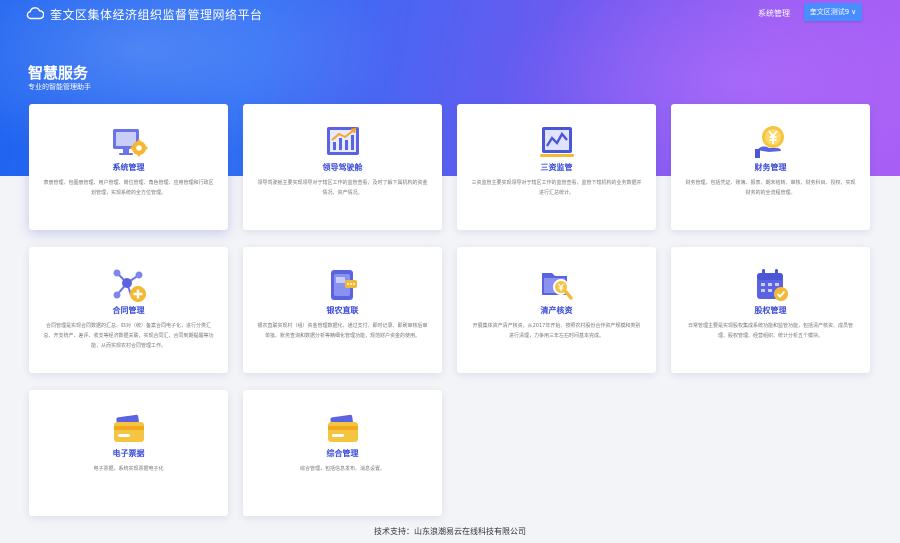 This screenshot has height=543, width=900. I want to click on card-title: 电子票据, so click(128, 453).